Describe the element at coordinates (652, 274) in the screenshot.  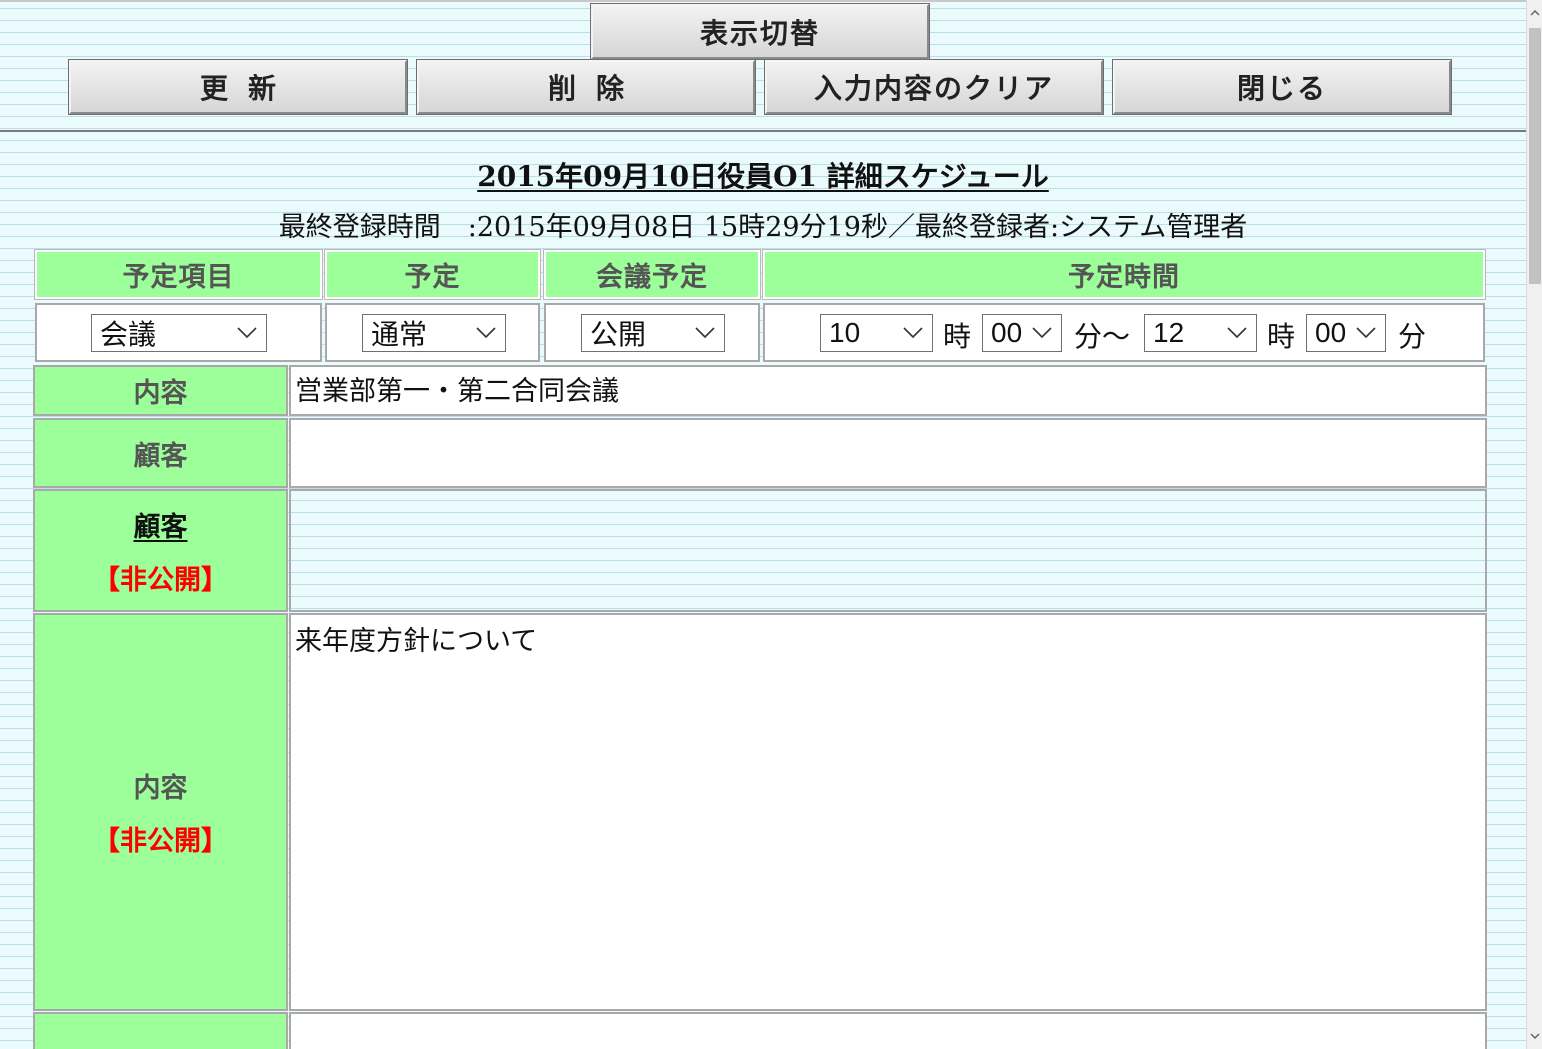
I see `header-meeting-schedule: 会議予定` at that location.